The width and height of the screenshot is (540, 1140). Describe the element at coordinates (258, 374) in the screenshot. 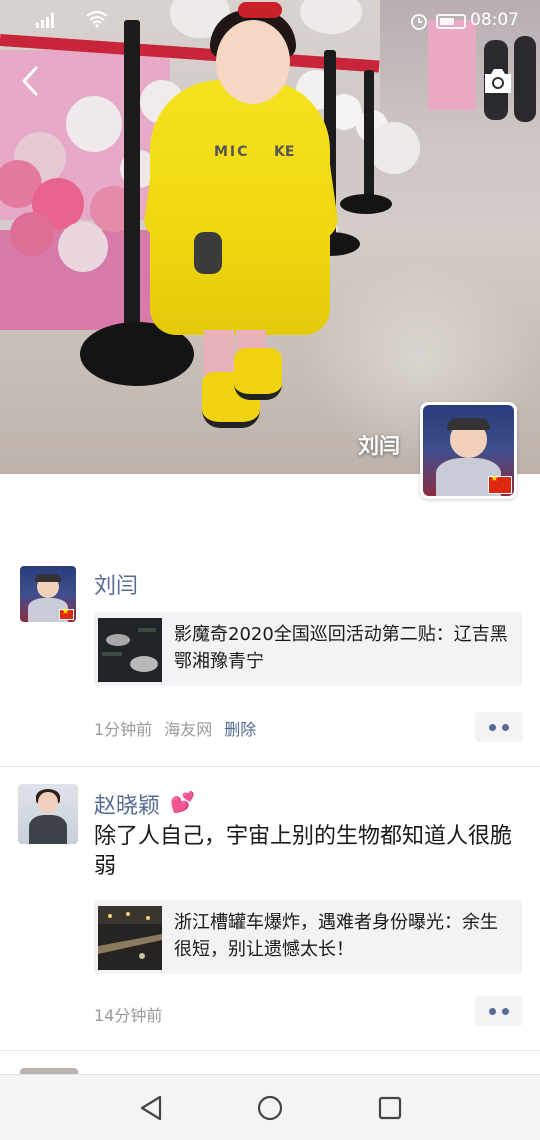

I see `yellow-boot` at that location.